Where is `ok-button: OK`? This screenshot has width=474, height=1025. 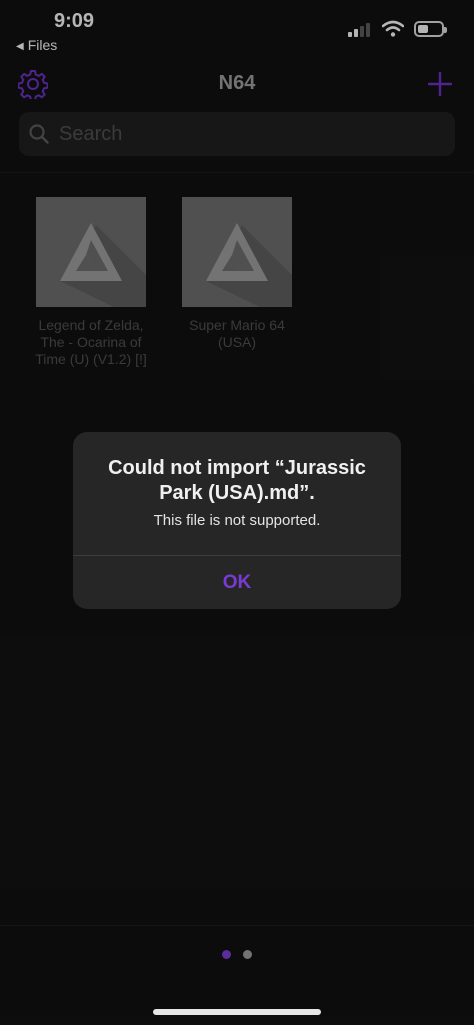 ok-button: OK is located at coordinates (237, 582).